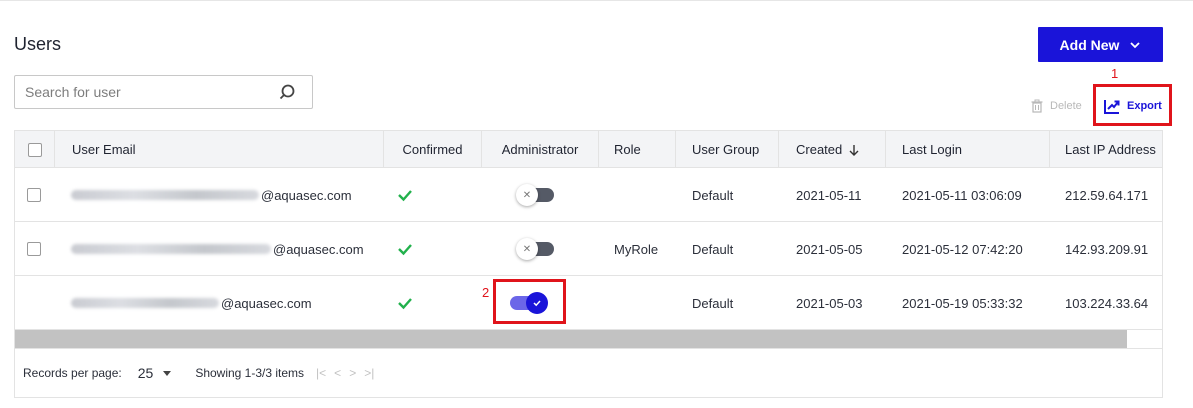 The image size is (1193, 408). I want to click on column-header-confirmed: Confirmed, so click(433, 149).